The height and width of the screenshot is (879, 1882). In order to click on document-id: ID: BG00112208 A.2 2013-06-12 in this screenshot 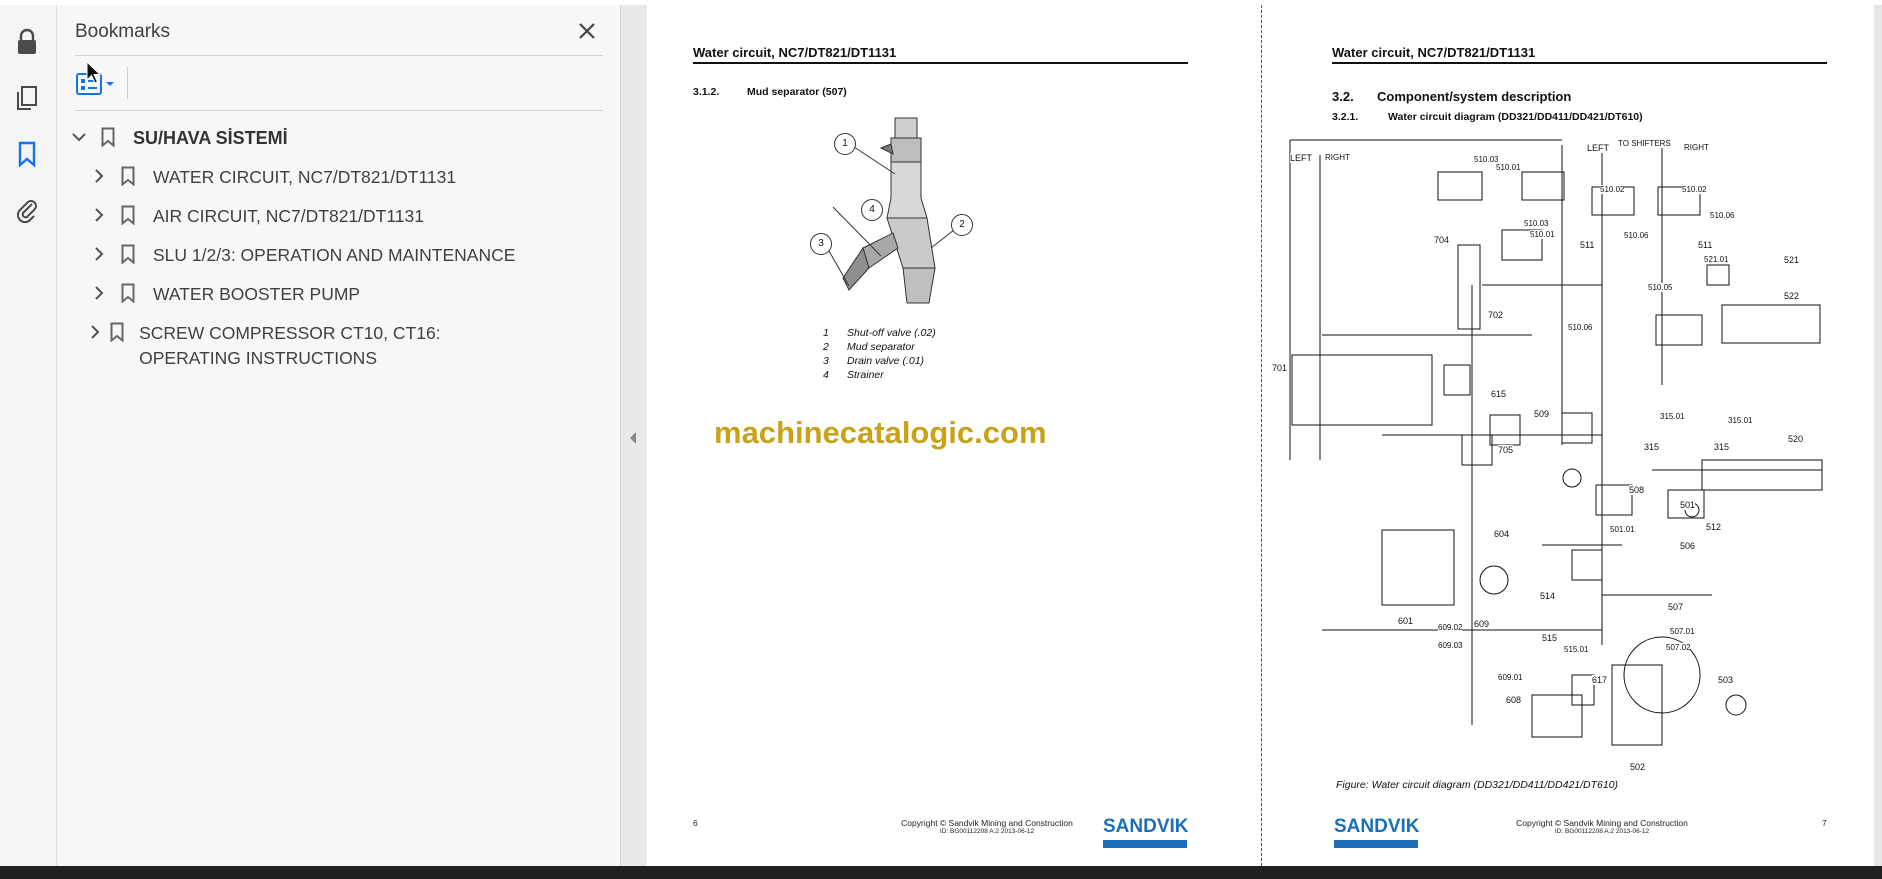, I will do `click(1602, 831)`.